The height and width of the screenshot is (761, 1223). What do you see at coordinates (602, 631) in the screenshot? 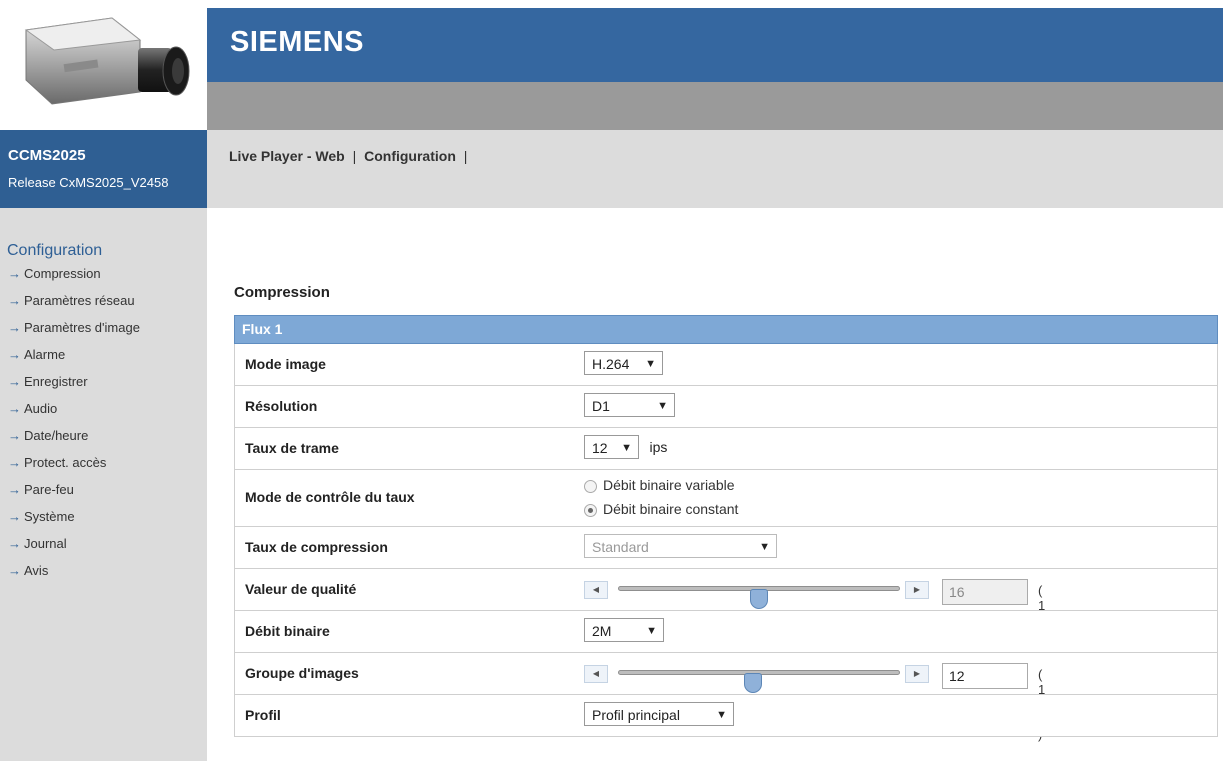
I see `select-value: 2M` at bounding box center [602, 631].